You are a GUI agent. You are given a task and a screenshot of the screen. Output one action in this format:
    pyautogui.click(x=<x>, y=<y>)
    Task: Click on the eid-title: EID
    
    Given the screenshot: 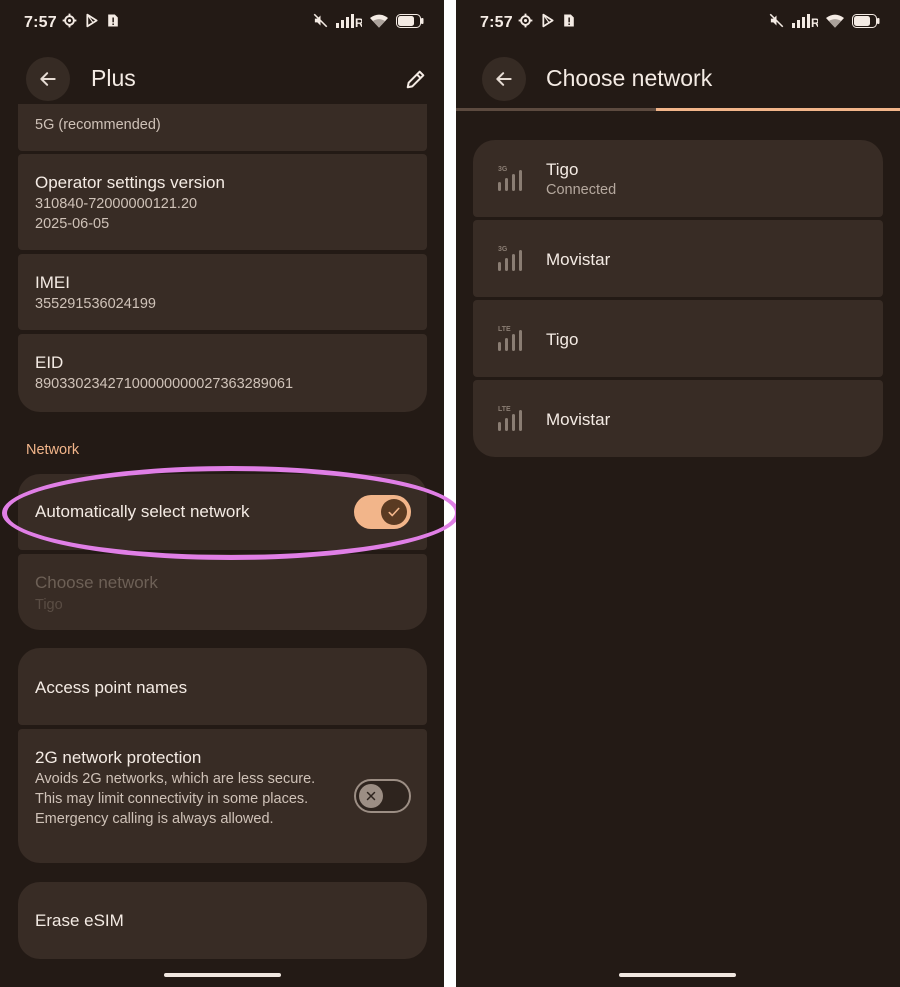 What is the action you would take?
    pyautogui.click(x=49, y=362)
    